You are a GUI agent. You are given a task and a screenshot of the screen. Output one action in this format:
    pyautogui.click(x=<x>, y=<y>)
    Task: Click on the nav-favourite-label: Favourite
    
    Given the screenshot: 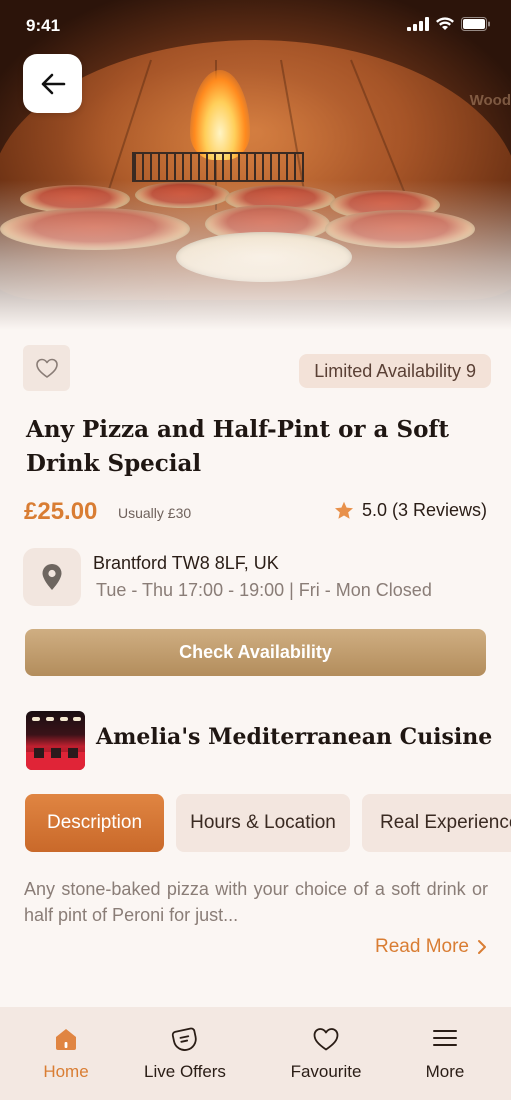 What is the action you would take?
    pyautogui.click(x=326, y=1071)
    